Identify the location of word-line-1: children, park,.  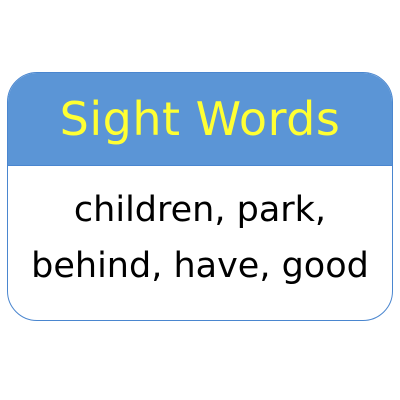
(200, 210).